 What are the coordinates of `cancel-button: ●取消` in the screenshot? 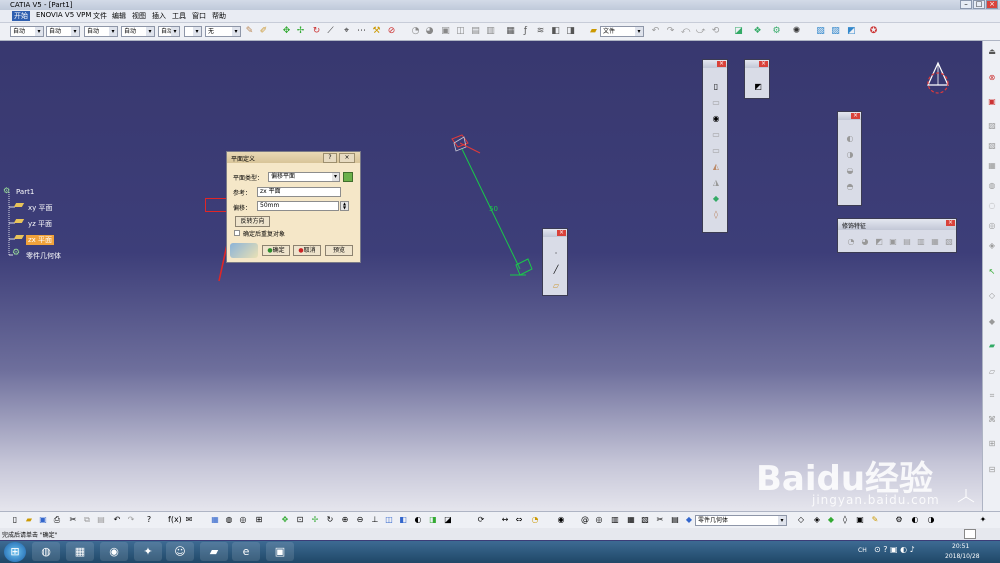 It's located at (307, 250).